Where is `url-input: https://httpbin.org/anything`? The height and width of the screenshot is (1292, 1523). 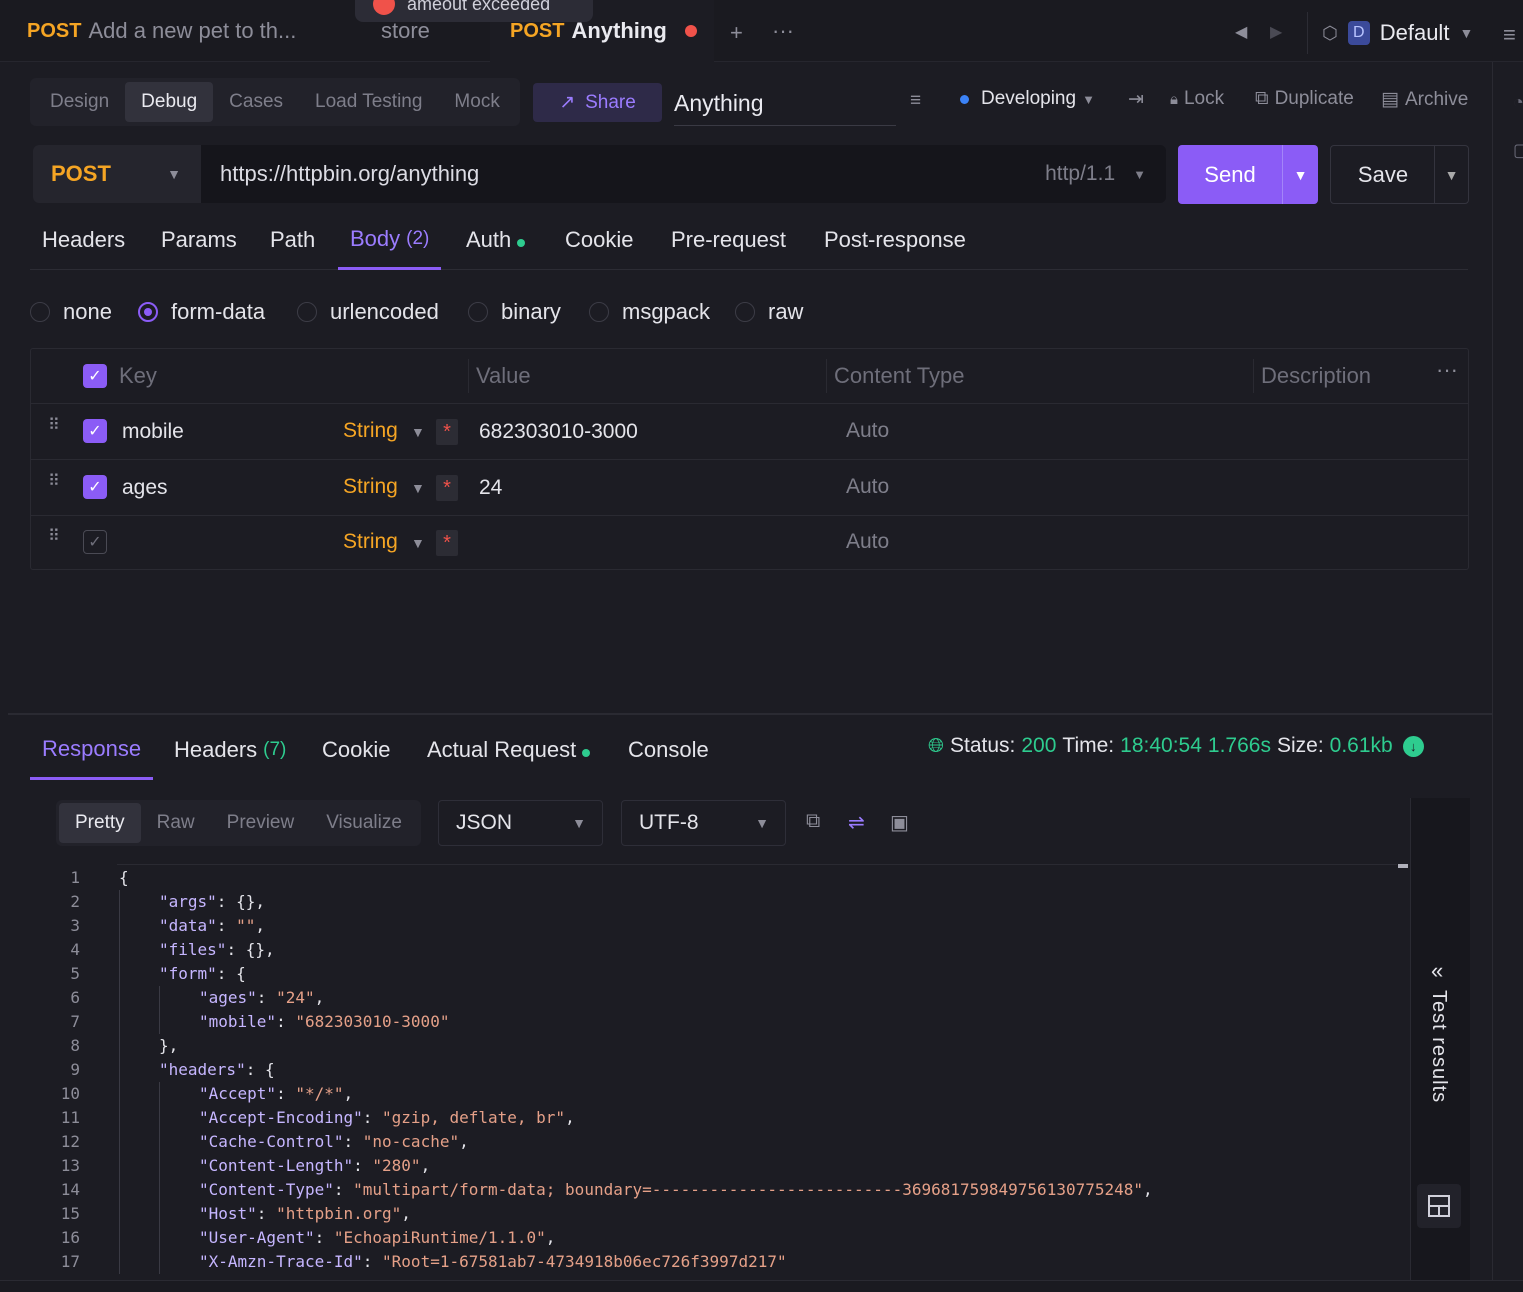
url-input: https://httpbin.org/anything is located at coordinates (349, 174).